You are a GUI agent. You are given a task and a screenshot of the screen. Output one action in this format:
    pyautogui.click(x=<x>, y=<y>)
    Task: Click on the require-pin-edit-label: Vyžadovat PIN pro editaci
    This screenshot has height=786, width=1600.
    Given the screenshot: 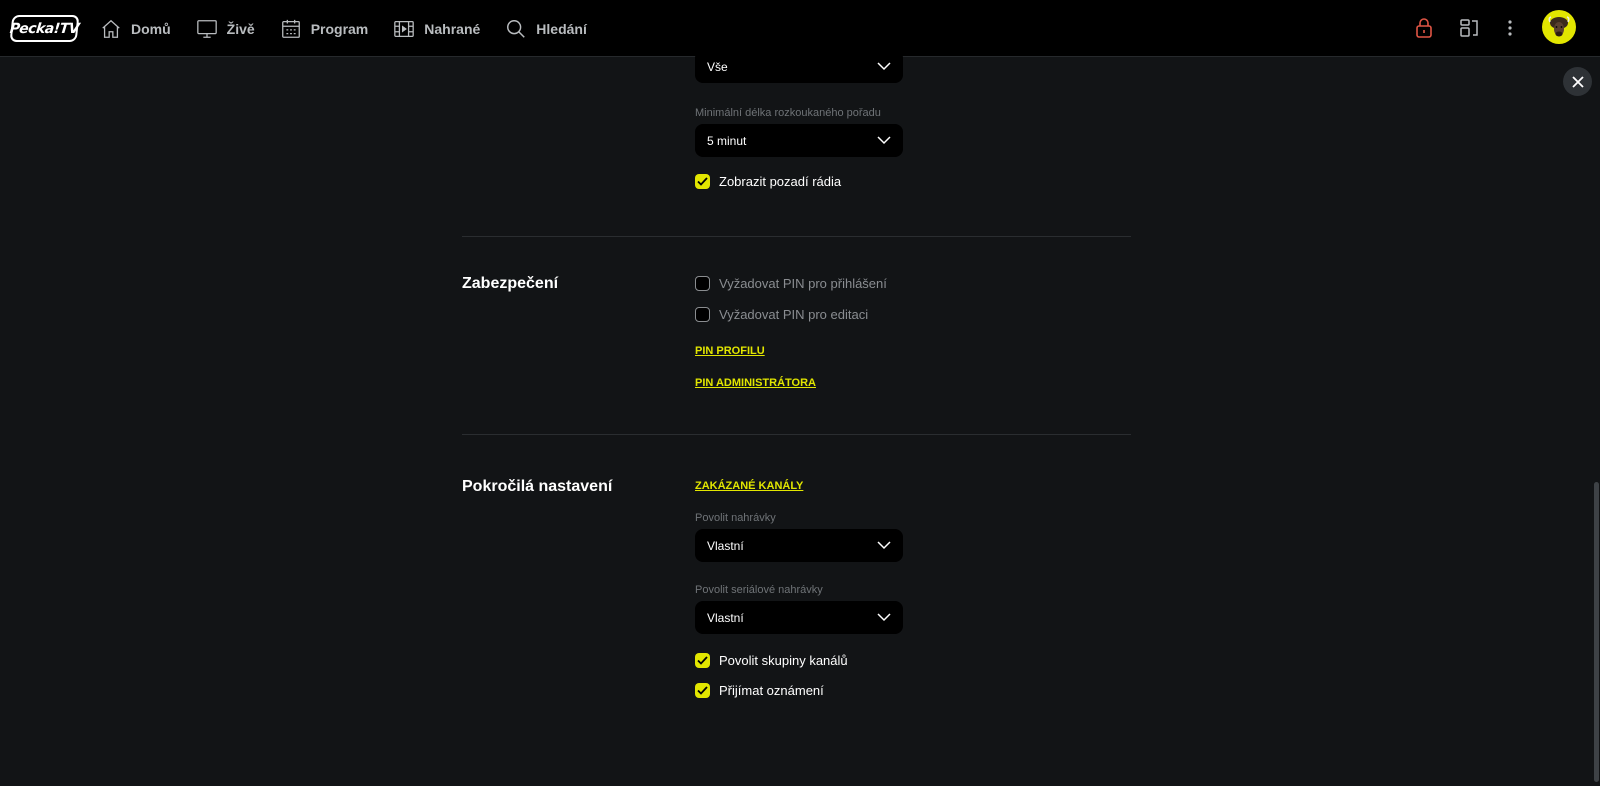 What is the action you would take?
    pyautogui.click(x=794, y=314)
    